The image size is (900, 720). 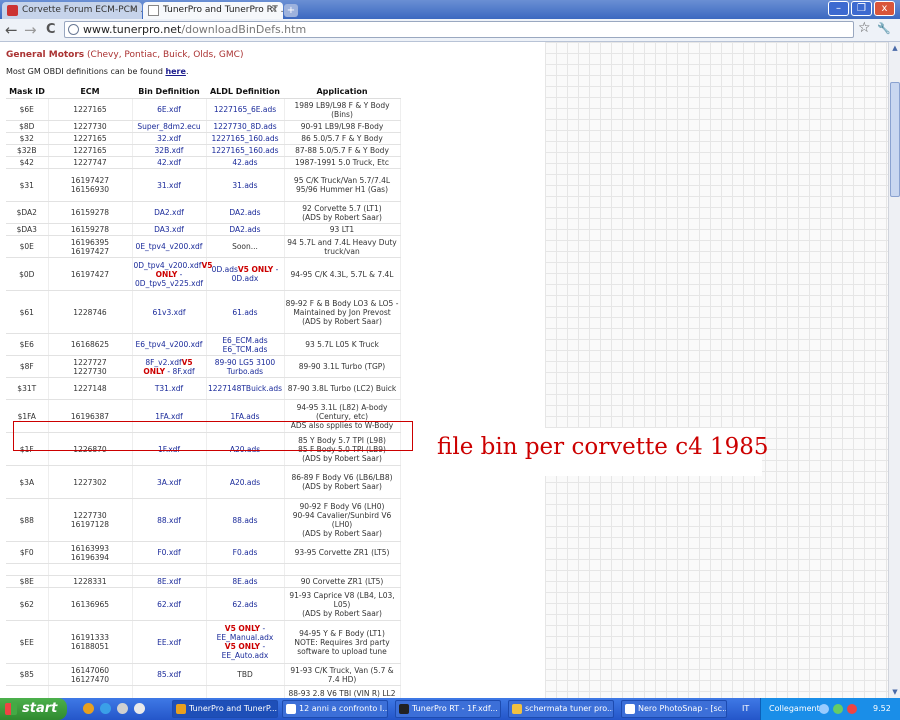 What do you see at coordinates (745, 709) in the screenshot?
I see `language-indicator: IT` at bounding box center [745, 709].